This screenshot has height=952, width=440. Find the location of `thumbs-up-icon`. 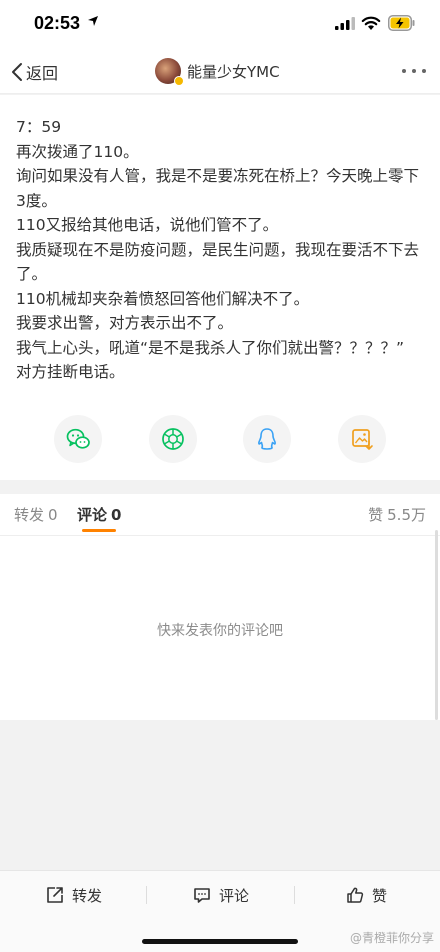

thumbs-up-icon is located at coordinates (355, 895).